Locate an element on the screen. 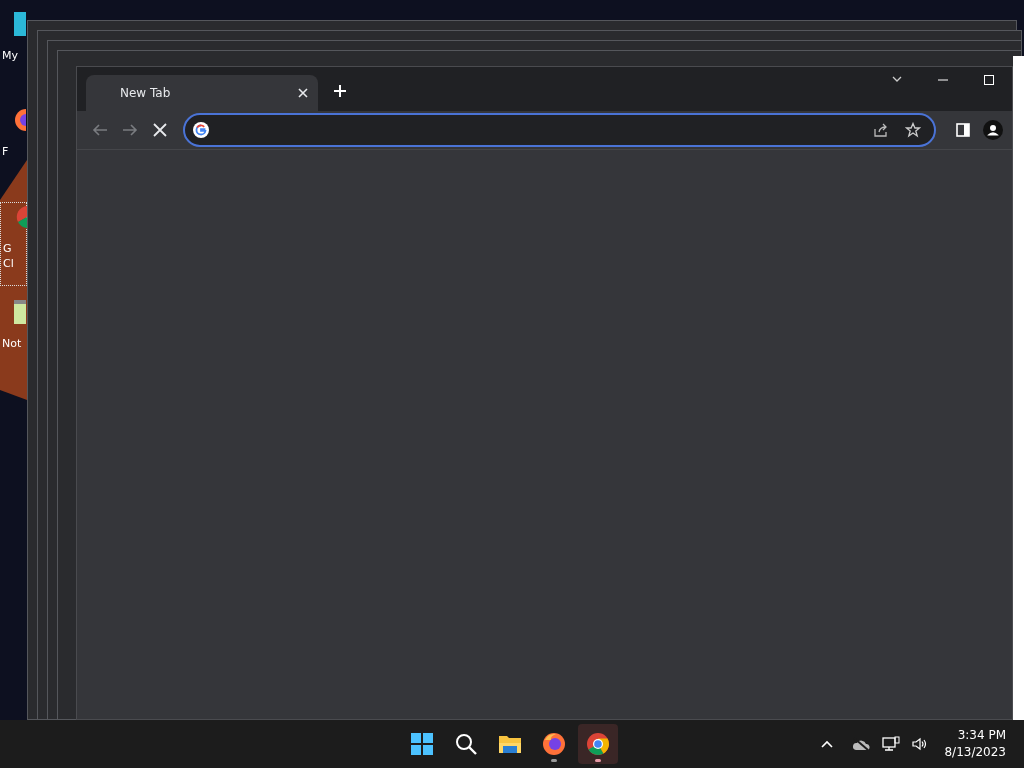 This screenshot has height=768, width=1024. chrome-button is located at coordinates (598, 744).